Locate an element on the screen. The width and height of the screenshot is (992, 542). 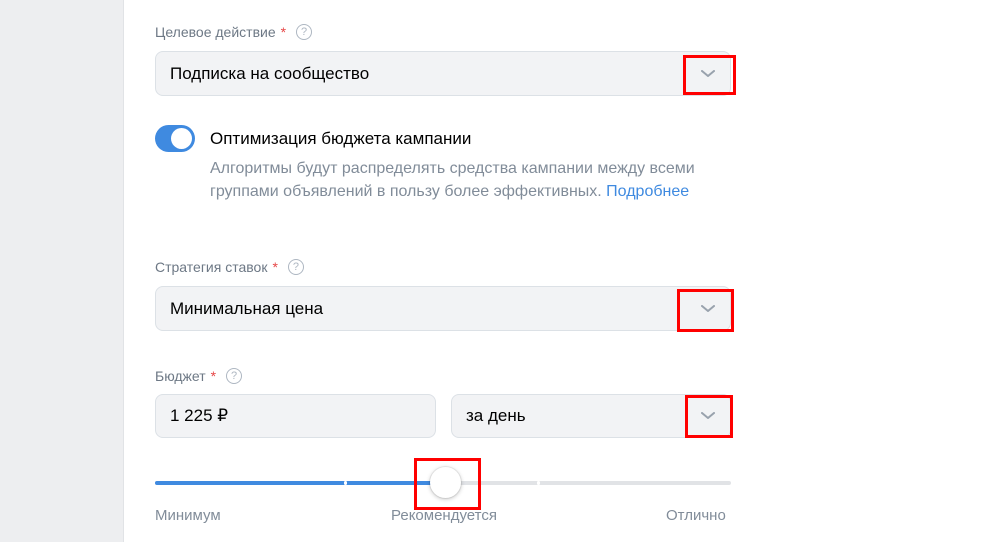
toggle-knob is located at coordinates (181, 138).